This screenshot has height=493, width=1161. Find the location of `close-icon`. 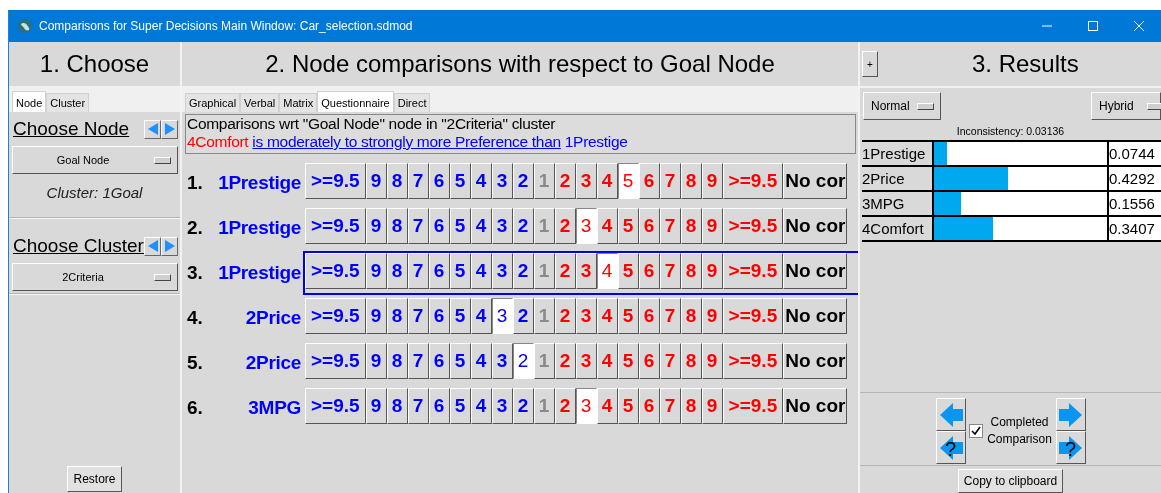

close-icon is located at coordinates (1139, 26).